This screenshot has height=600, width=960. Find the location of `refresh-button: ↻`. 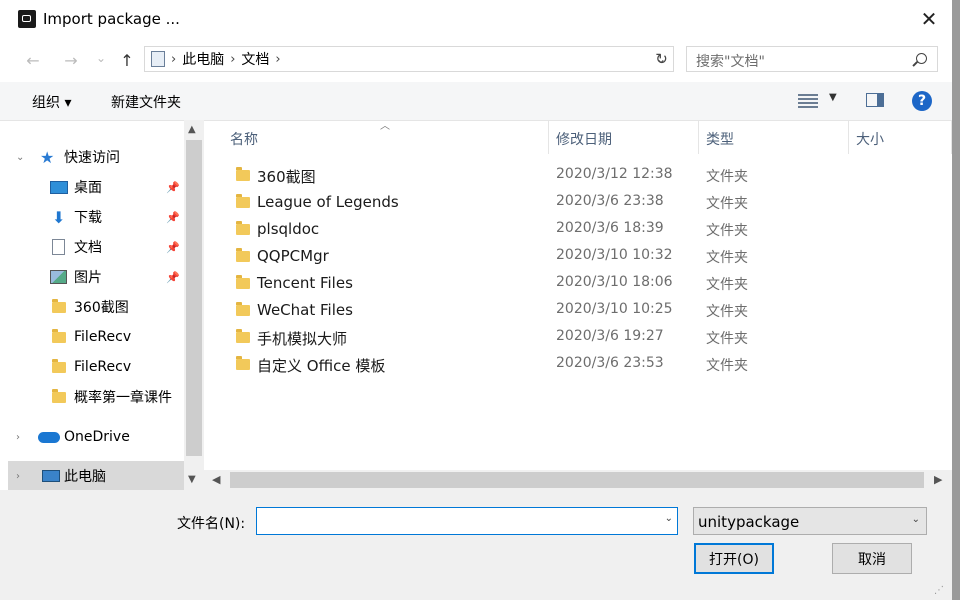

refresh-button: ↻ is located at coordinates (662, 59).